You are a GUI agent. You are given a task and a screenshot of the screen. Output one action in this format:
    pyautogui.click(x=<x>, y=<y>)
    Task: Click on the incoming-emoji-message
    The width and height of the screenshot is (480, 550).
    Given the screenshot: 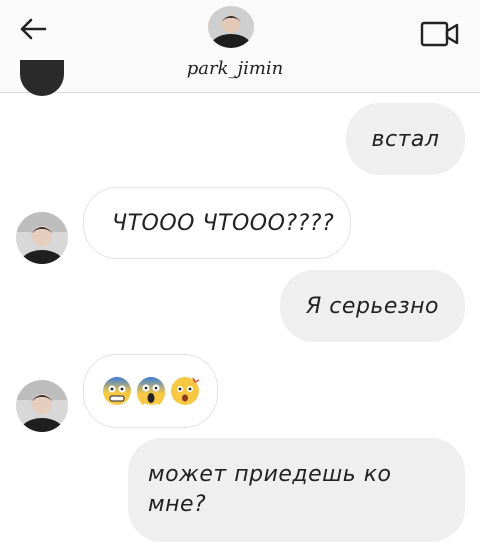 What is the action you would take?
    pyautogui.click(x=150, y=391)
    